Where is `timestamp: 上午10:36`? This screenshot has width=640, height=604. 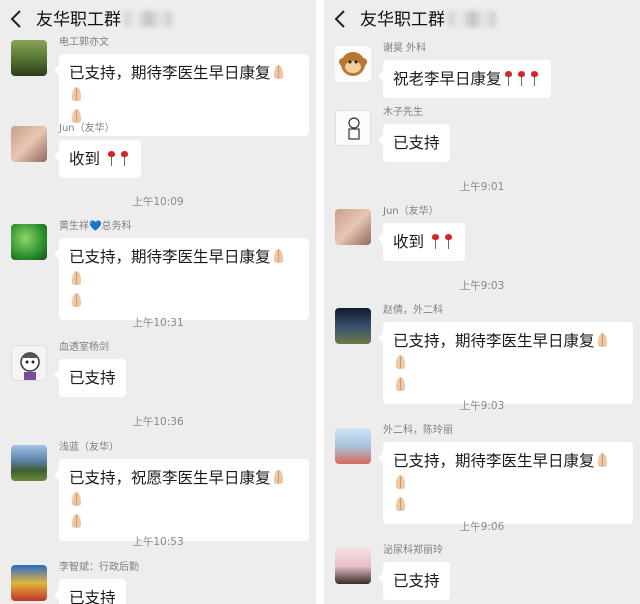 timestamp: 上午10:36 is located at coordinates (158, 422).